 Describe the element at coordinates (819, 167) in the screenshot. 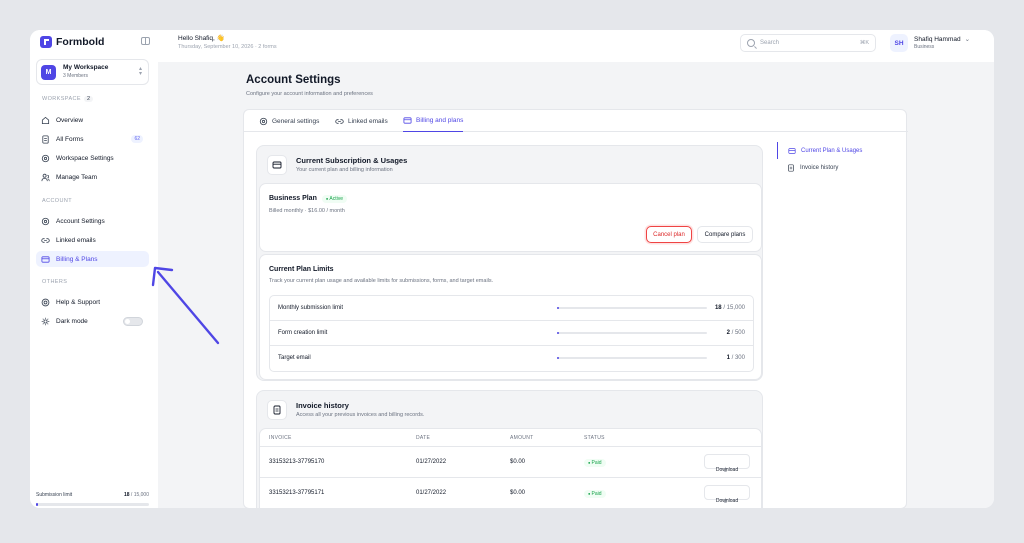

I see `section-nav-label: Invoice history` at that location.